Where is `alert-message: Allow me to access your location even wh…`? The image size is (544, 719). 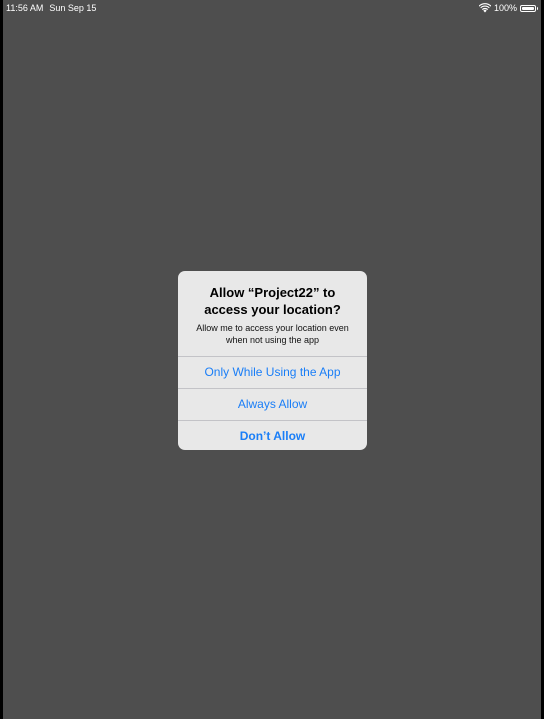 alert-message: Allow me to access your location even wh… is located at coordinates (272, 334).